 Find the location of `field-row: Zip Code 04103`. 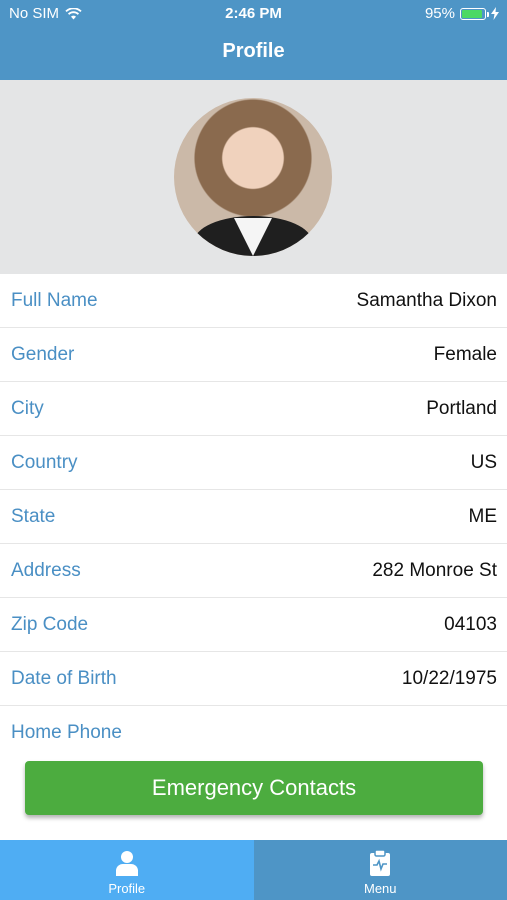

field-row: Zip Code 04103 is located at coordinates (253, 625).